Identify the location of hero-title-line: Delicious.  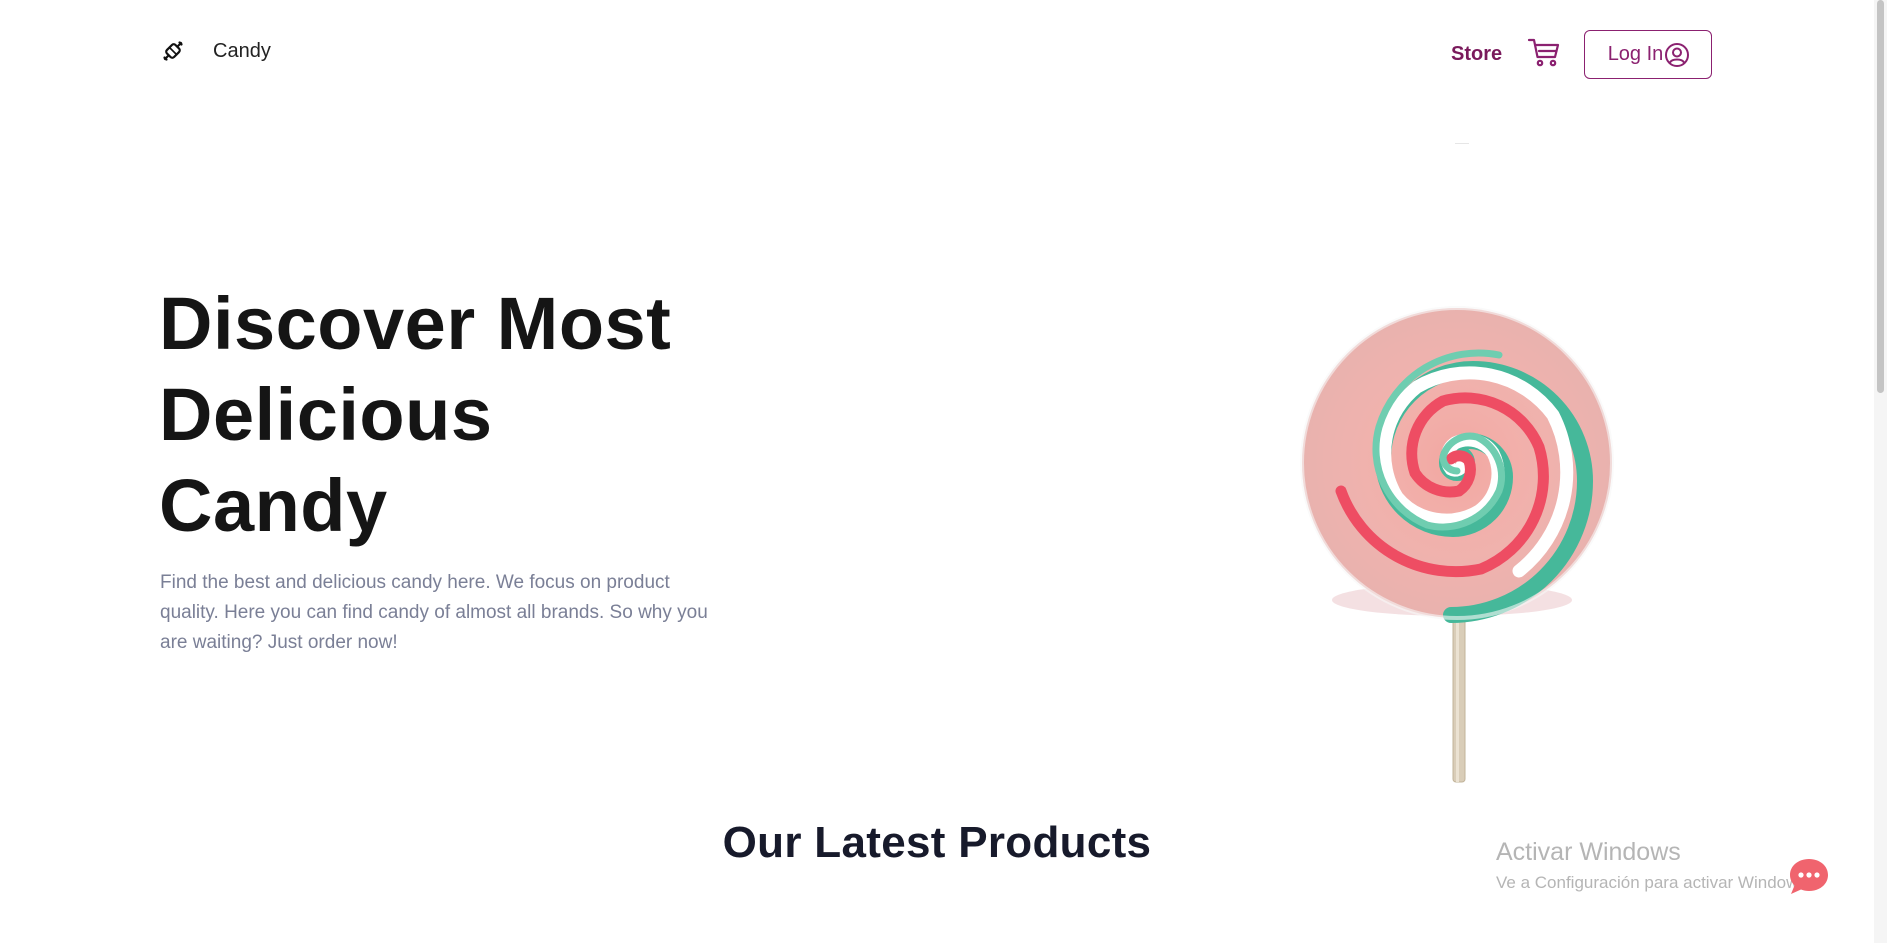
(326, 414).